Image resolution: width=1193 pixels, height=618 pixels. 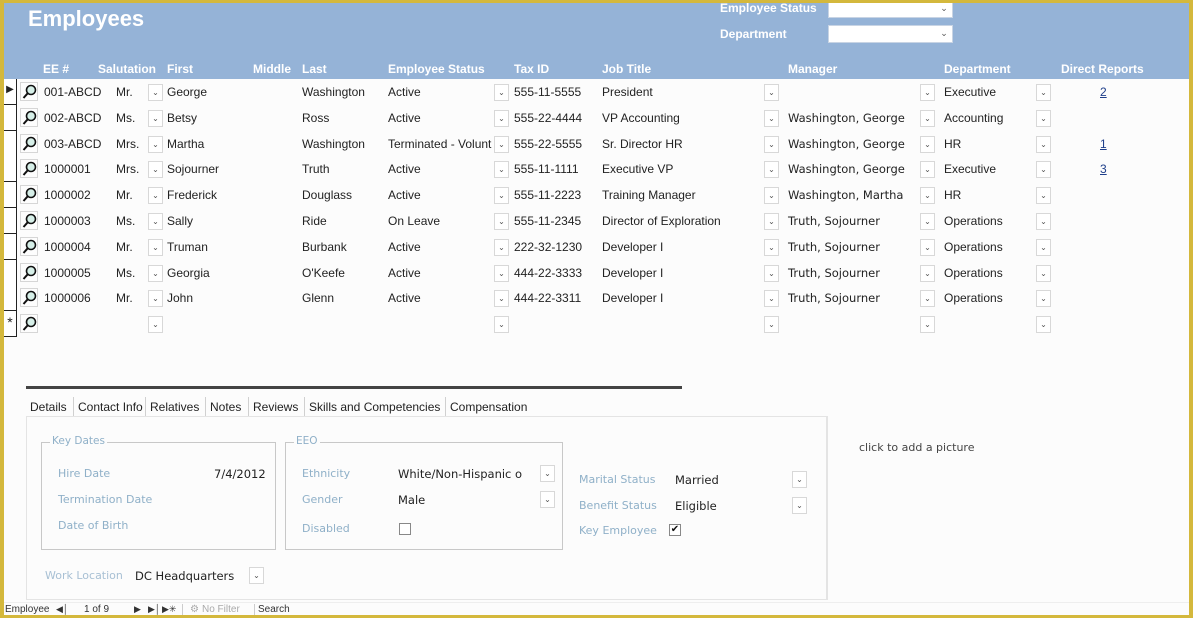 What do you see at coordinates (1103, 92) in the screenshot?
I see `direct-reports-cell: 2` at bounding box center [1103, 92].